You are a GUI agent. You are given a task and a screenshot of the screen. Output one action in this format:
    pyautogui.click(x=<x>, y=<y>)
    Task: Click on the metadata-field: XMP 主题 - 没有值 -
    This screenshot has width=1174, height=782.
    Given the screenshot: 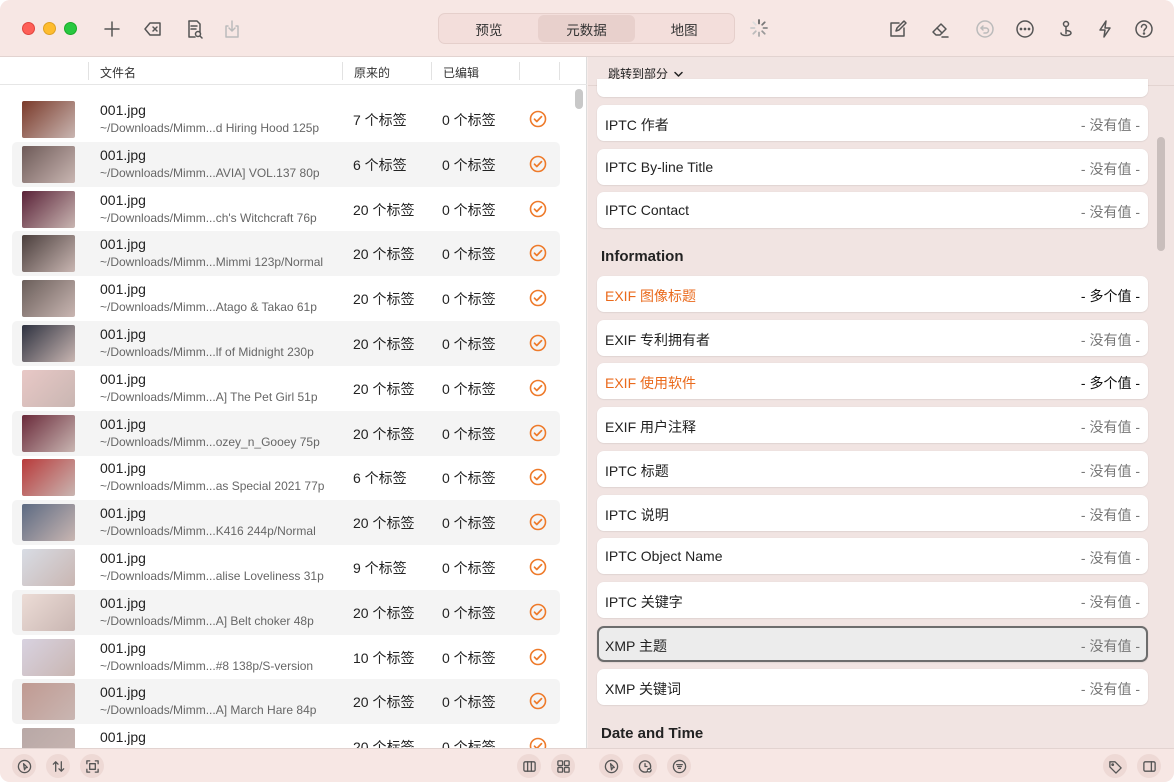 What is the action you would take?
    pyautogui.click(x=872, y=643)
    